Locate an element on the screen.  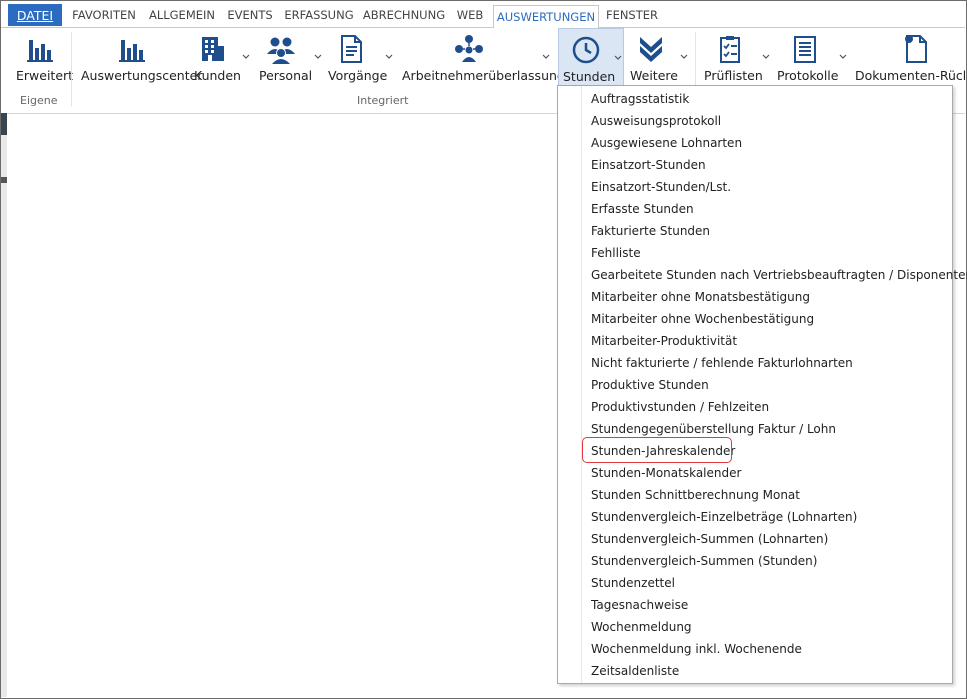
tab-events: EVENTS is located at coordinates (250, 15).